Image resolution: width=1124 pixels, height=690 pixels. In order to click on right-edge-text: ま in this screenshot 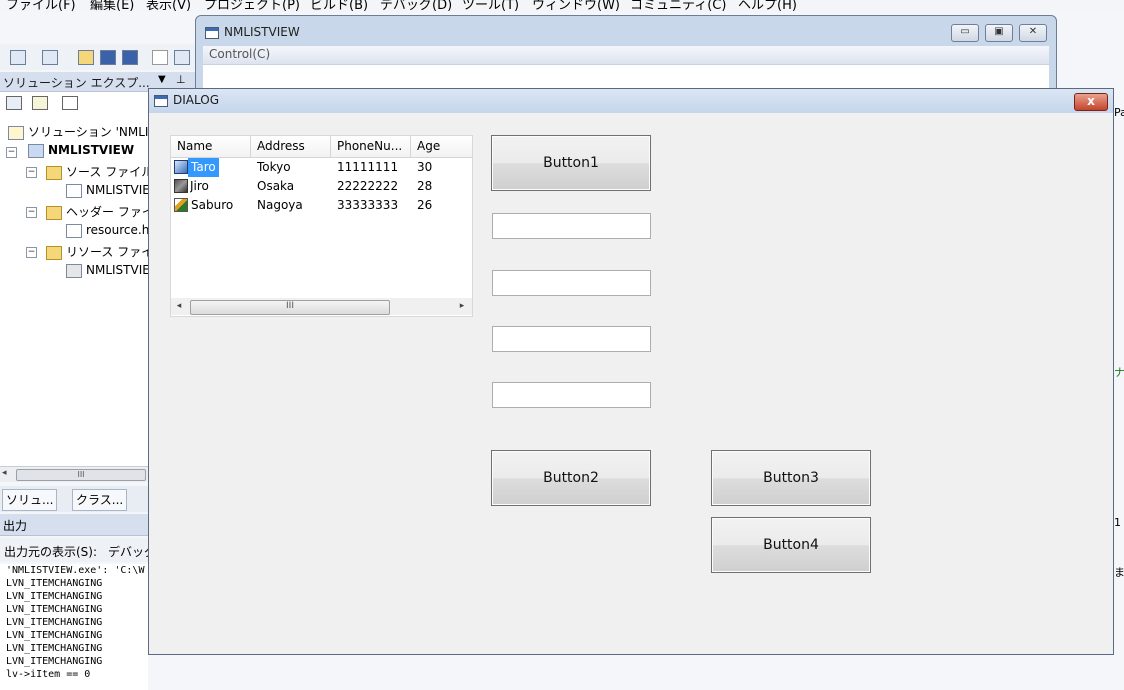, I will do `click(1119, 572)`.